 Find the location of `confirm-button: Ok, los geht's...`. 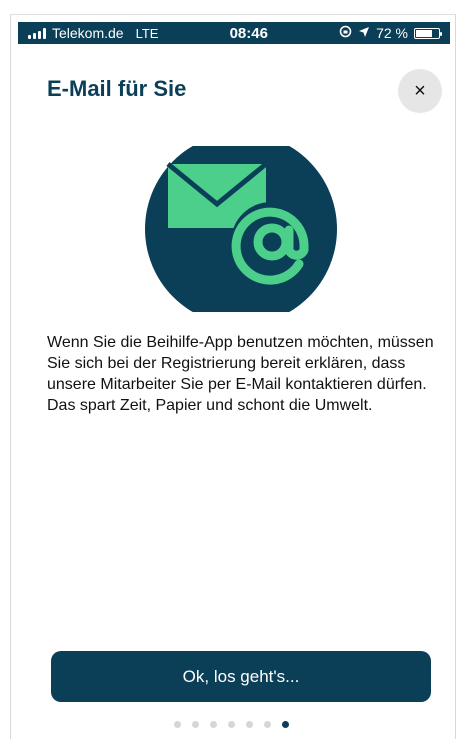

confirm-button: Ok, los geht's... is located at coordinates (241, 676).